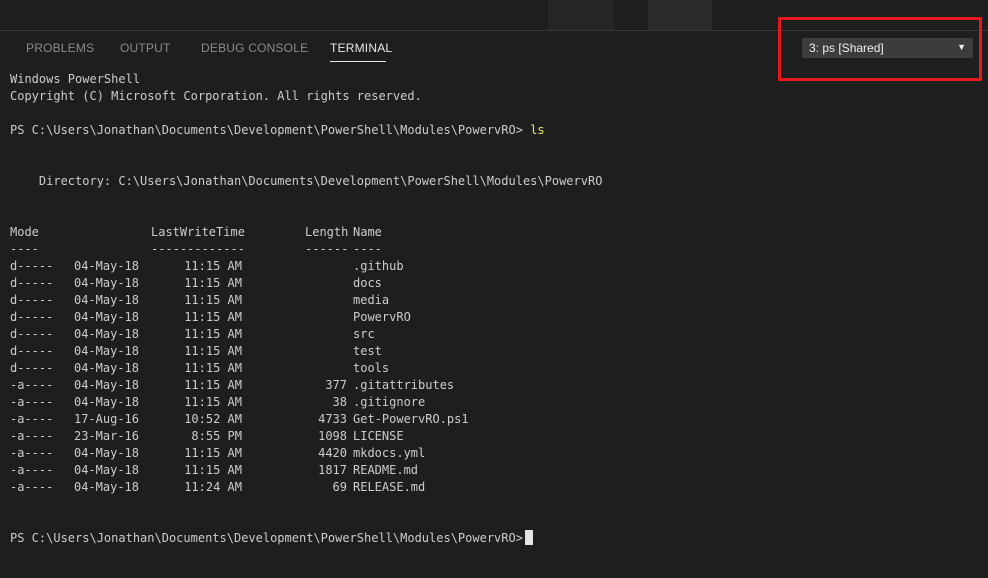 This screenshot has height=578, width=988. I want to click on cell-name: tools, so click(371, 368).